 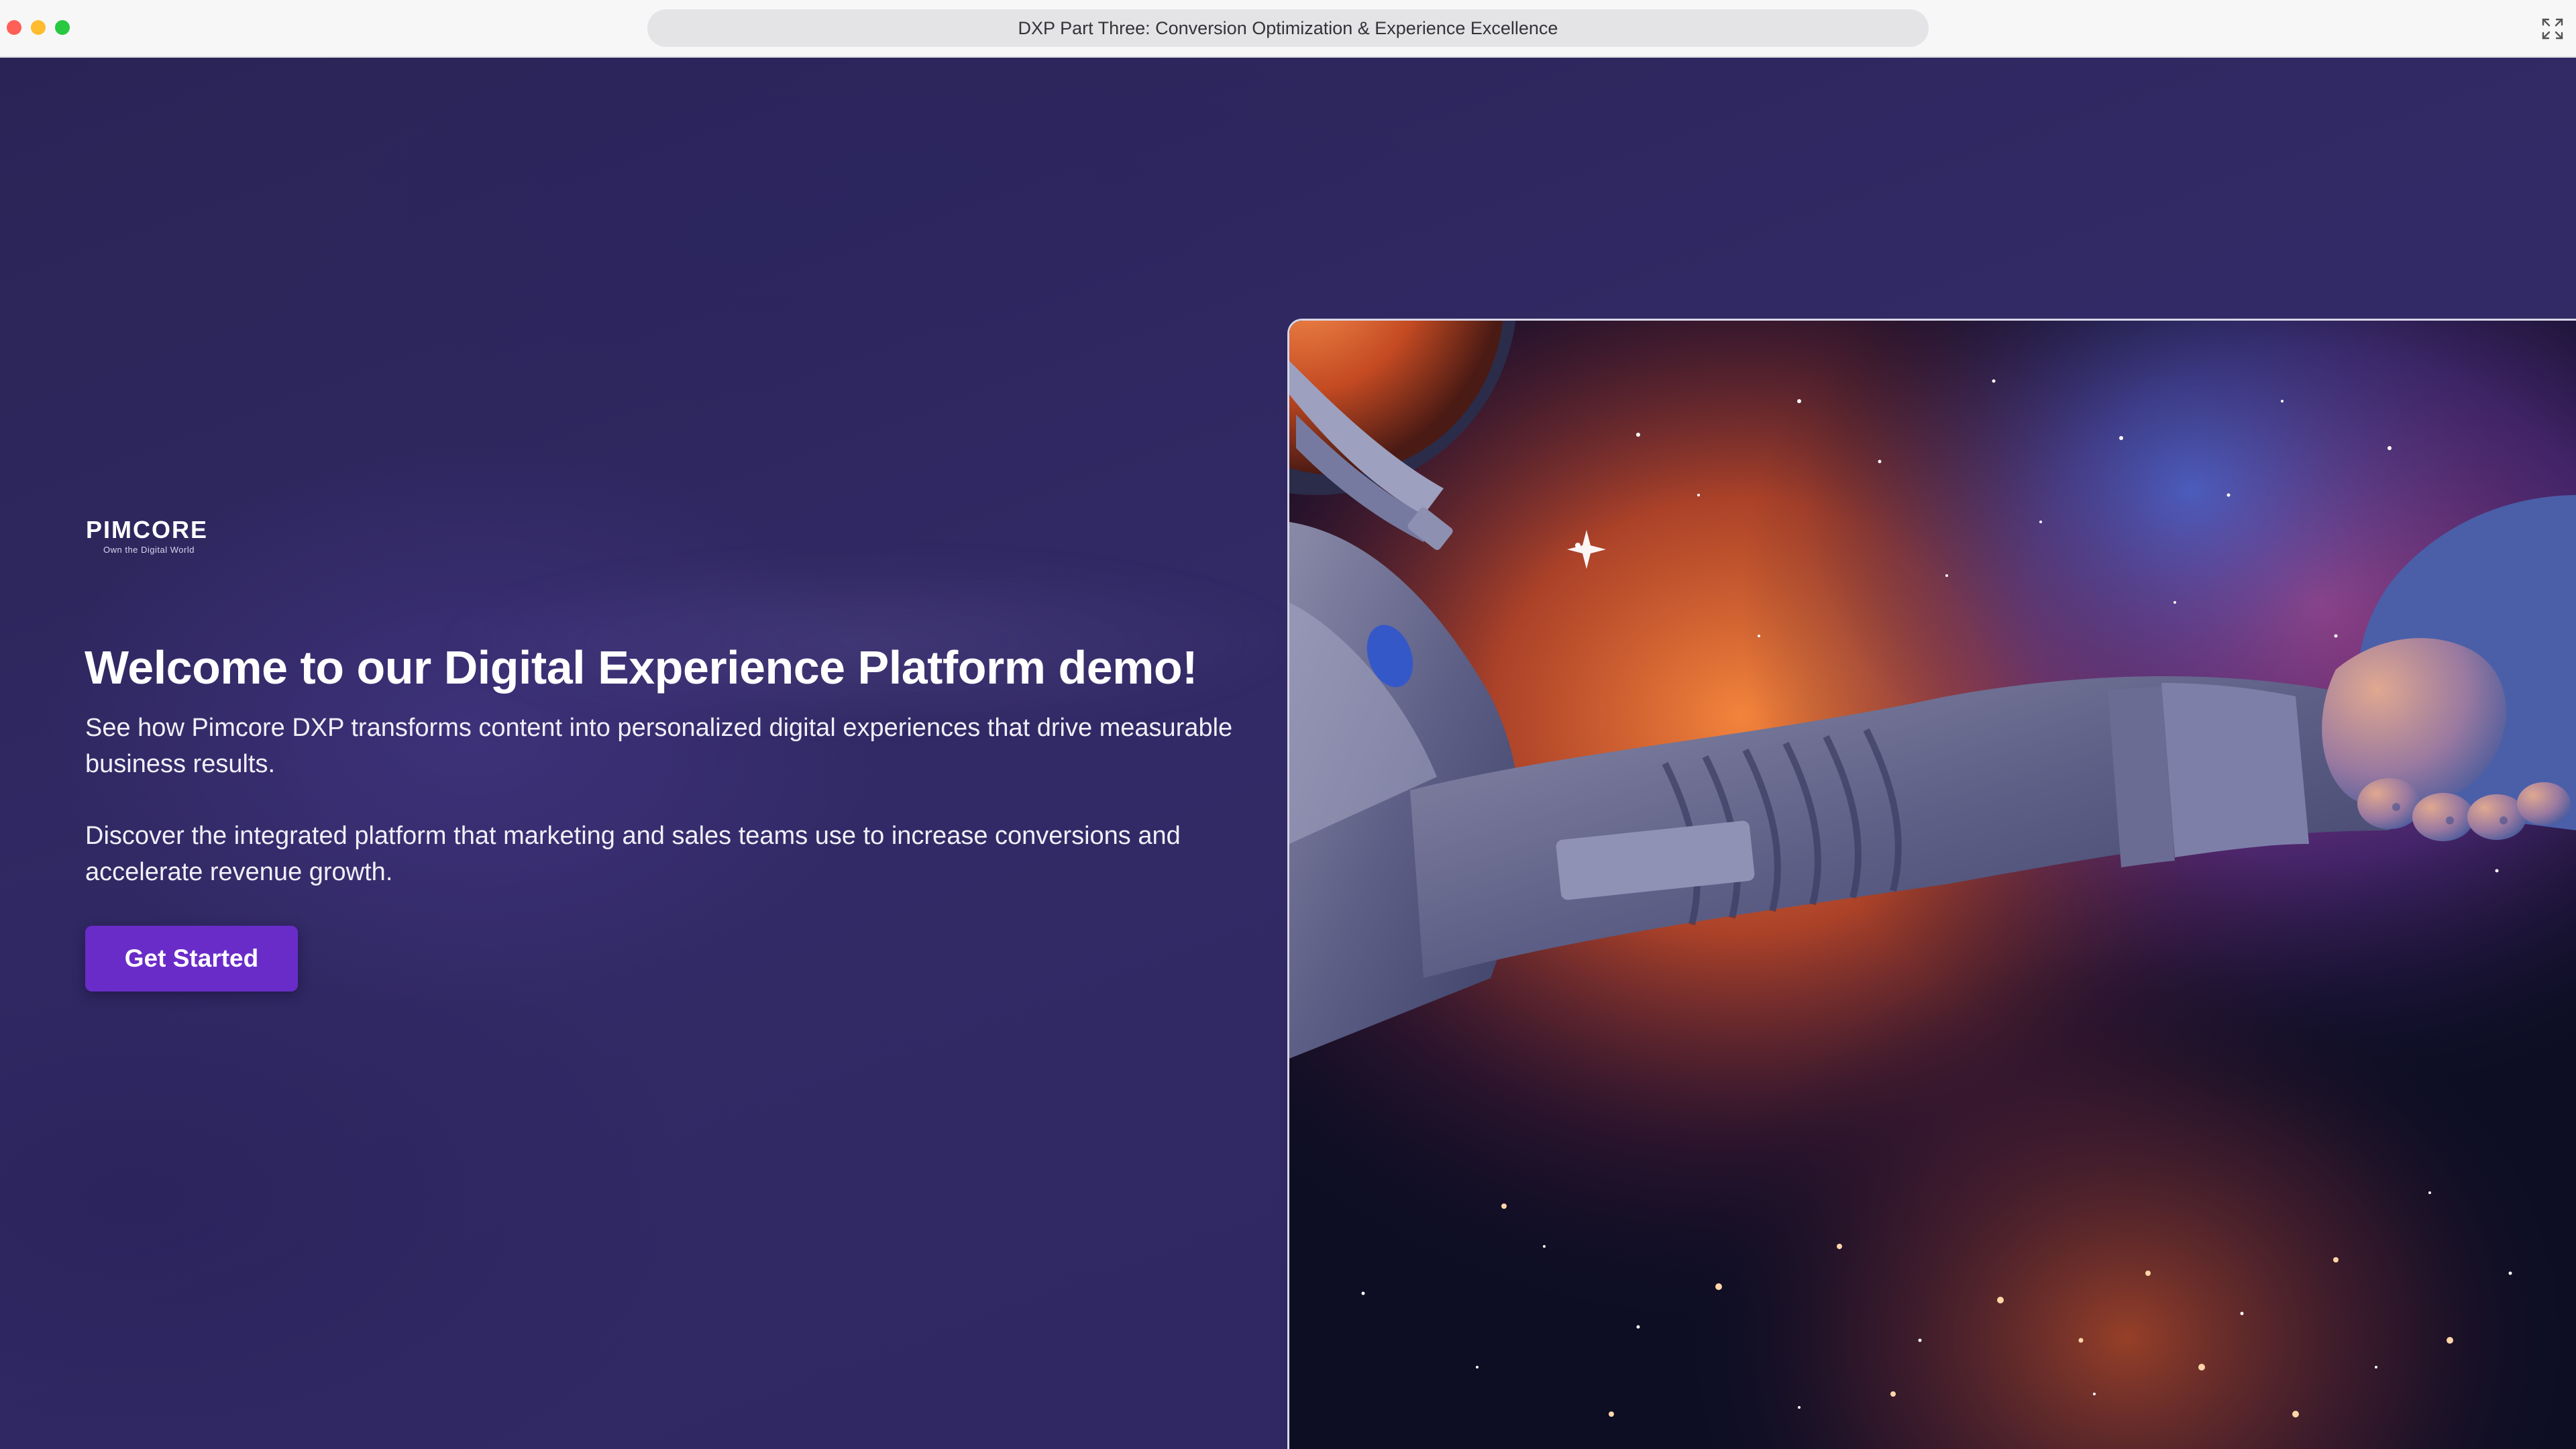 What do you see at coordinates (38, 27) in the screenshot?
I see `minimize-icon` at bounding box center [38, 27].